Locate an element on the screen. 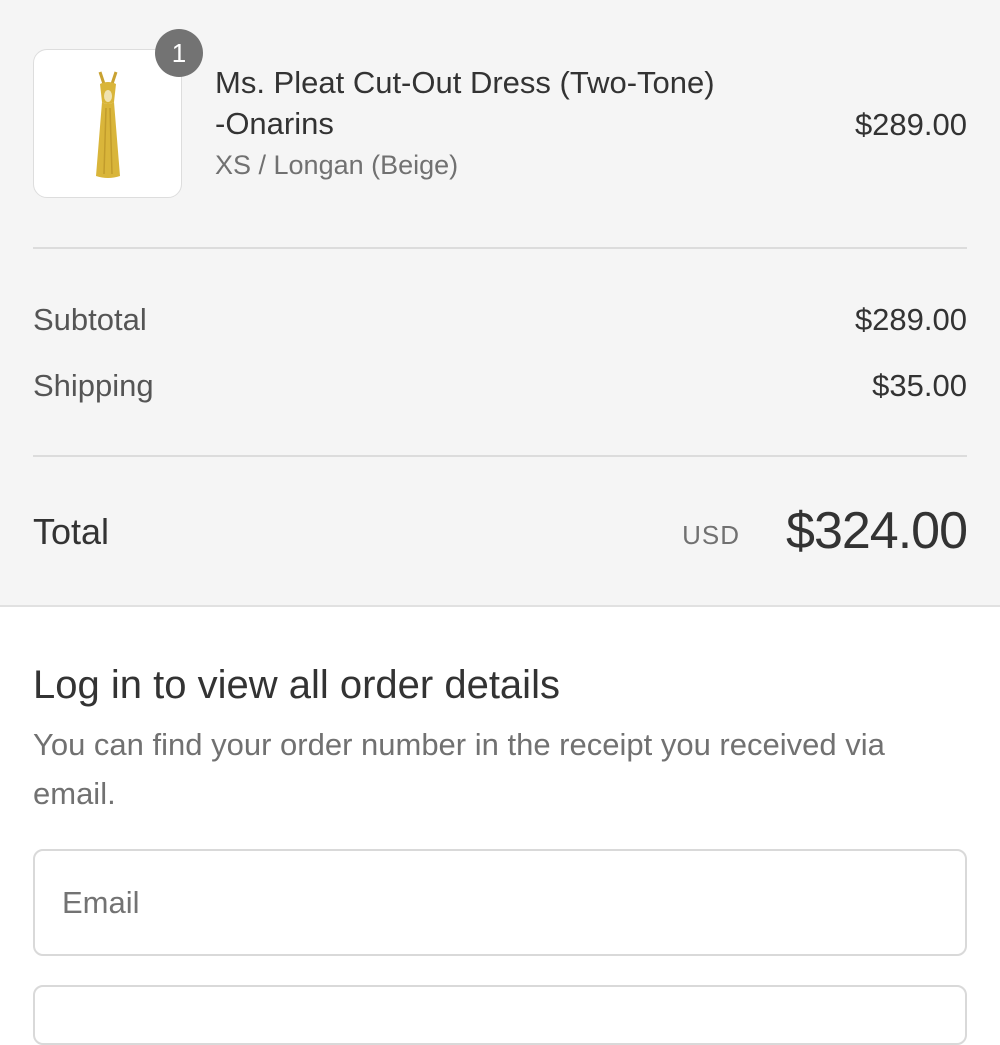 The image size is (1000, 1045). dress-image-icon is located at coordinates (108, 124).